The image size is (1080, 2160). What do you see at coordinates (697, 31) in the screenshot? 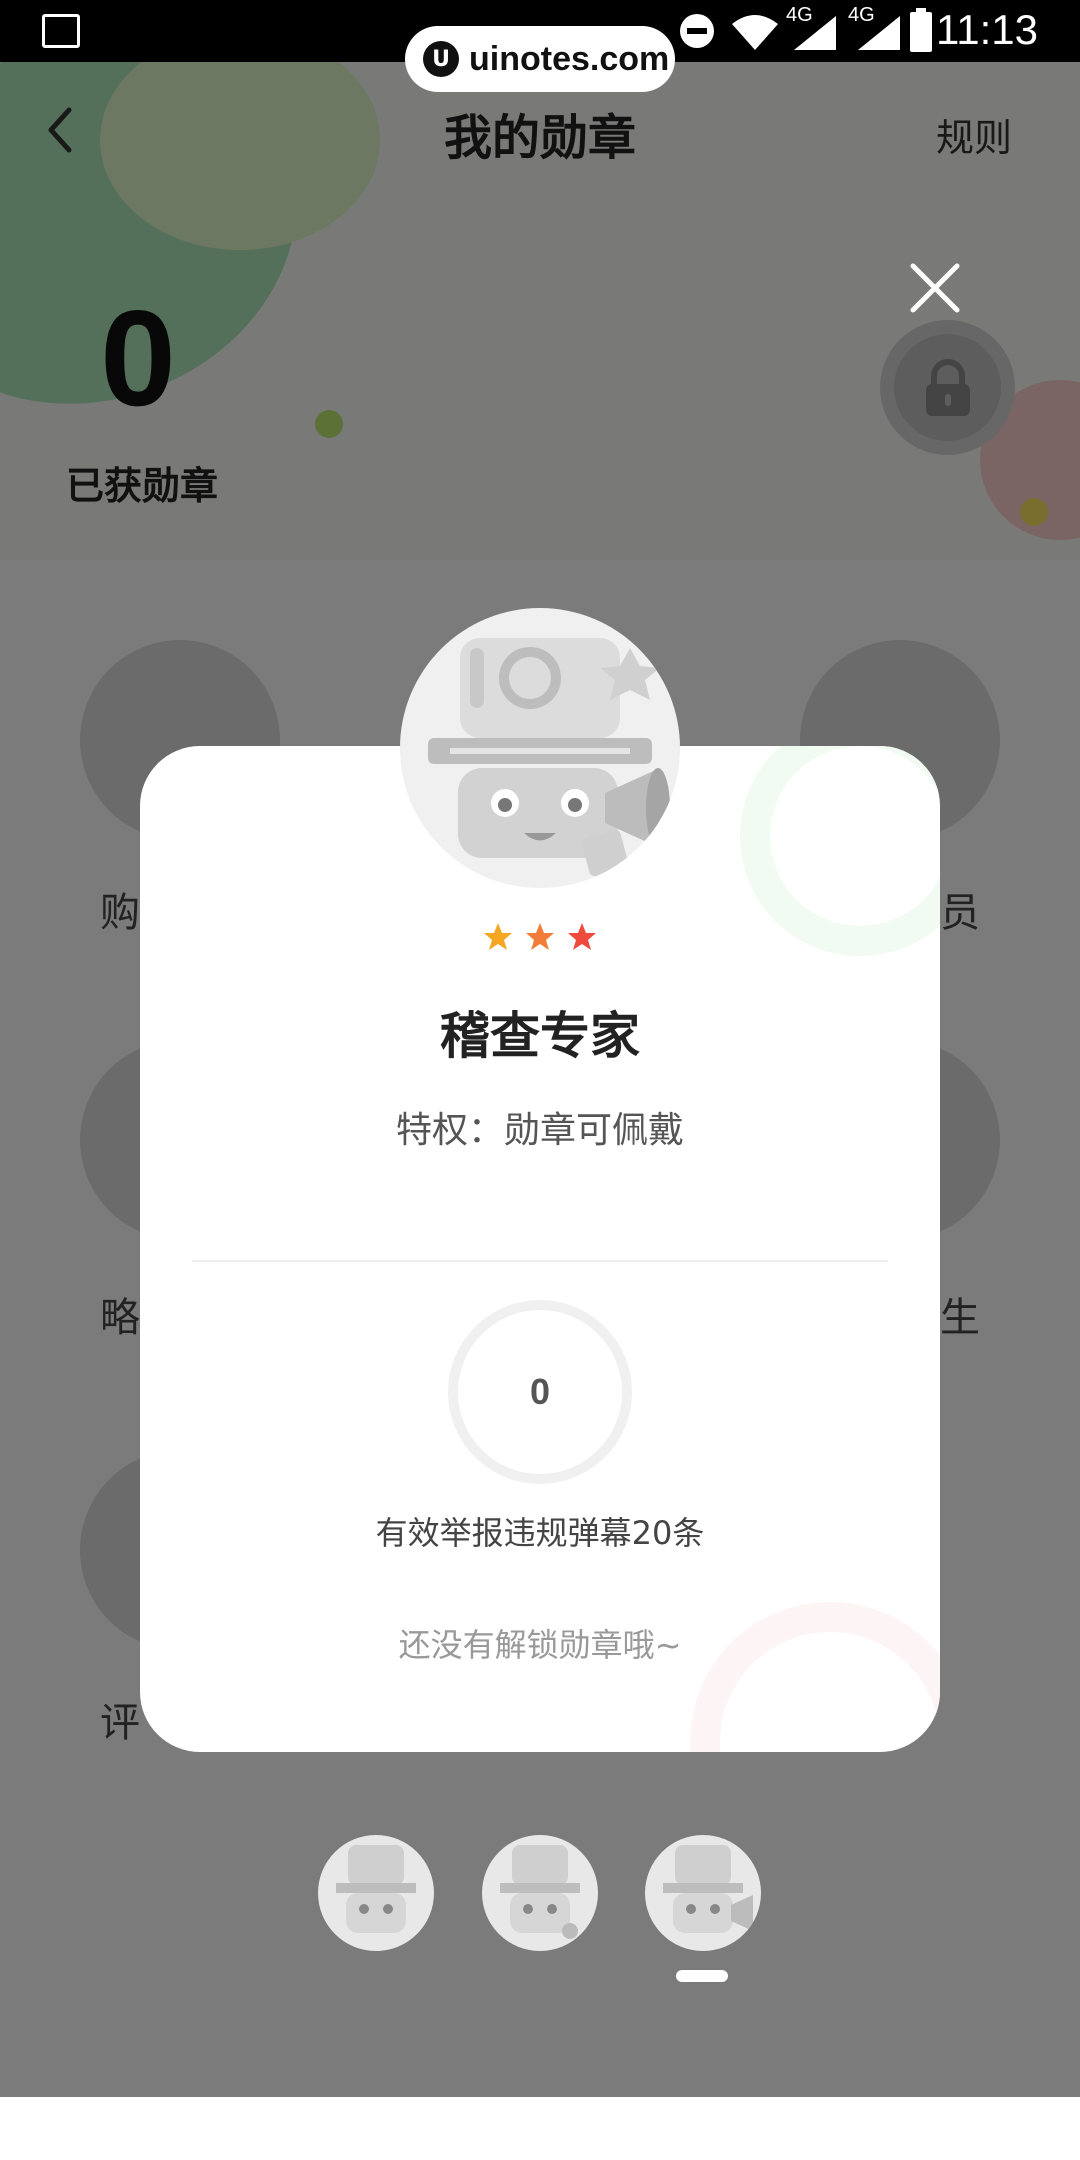
I see `dnd-icon` at bounding box center [697, 31].